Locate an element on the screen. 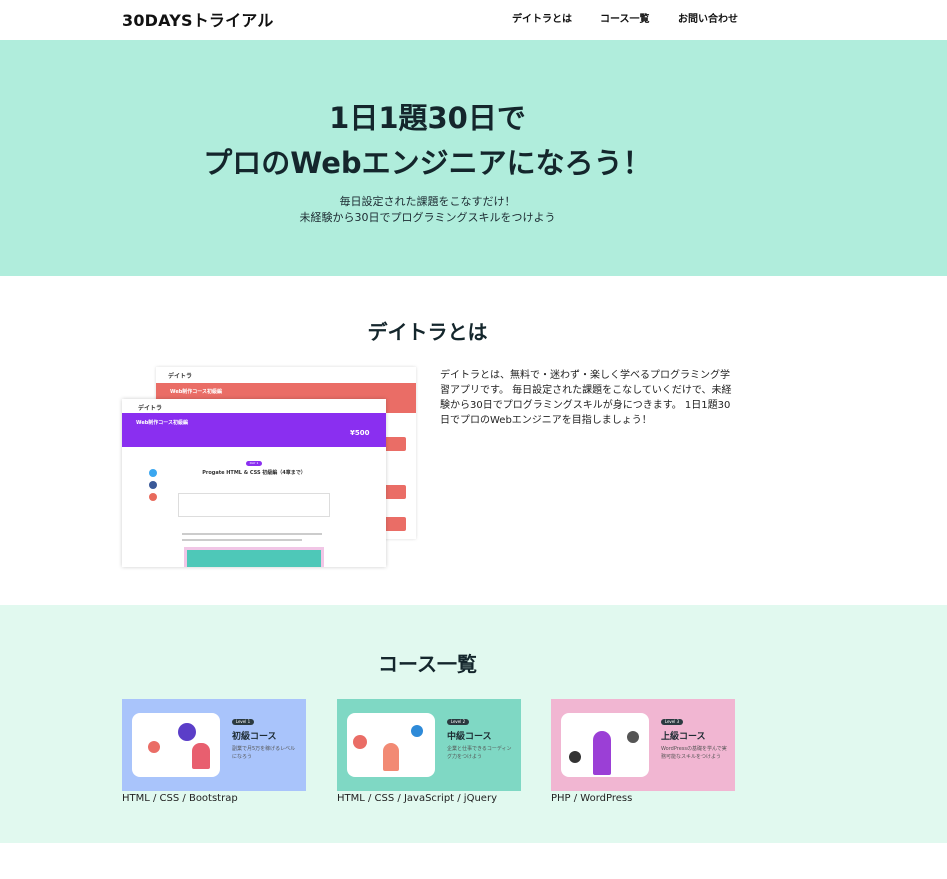 This screenshot has width=947, height=879. screenshot-embed is located at coordinates (254, 557).